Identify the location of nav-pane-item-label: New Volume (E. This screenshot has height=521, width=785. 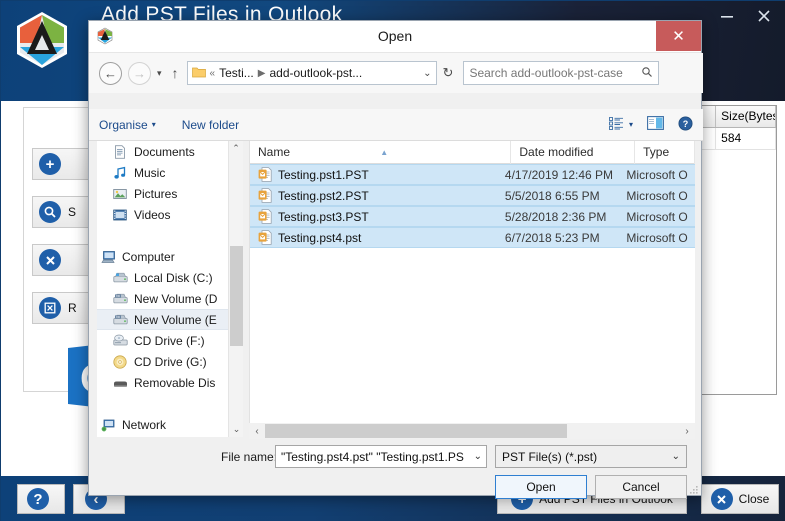
(175, 319).